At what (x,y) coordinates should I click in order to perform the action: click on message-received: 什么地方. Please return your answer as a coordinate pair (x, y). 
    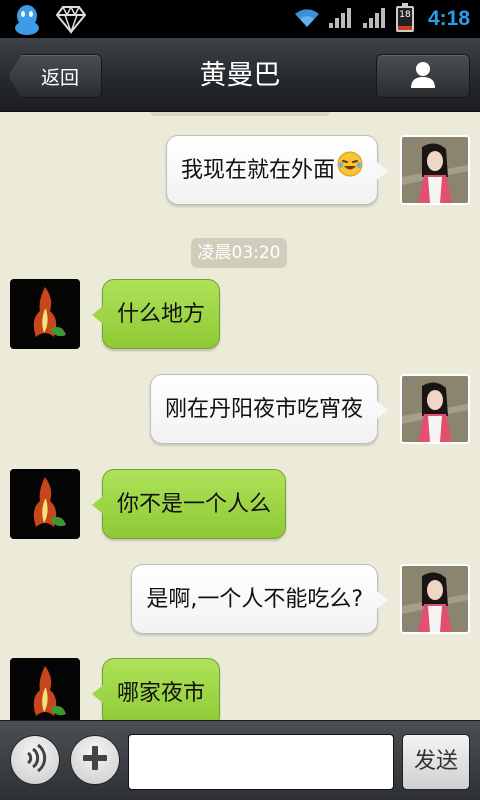
    Looking at the image, I should click on (240, 315).